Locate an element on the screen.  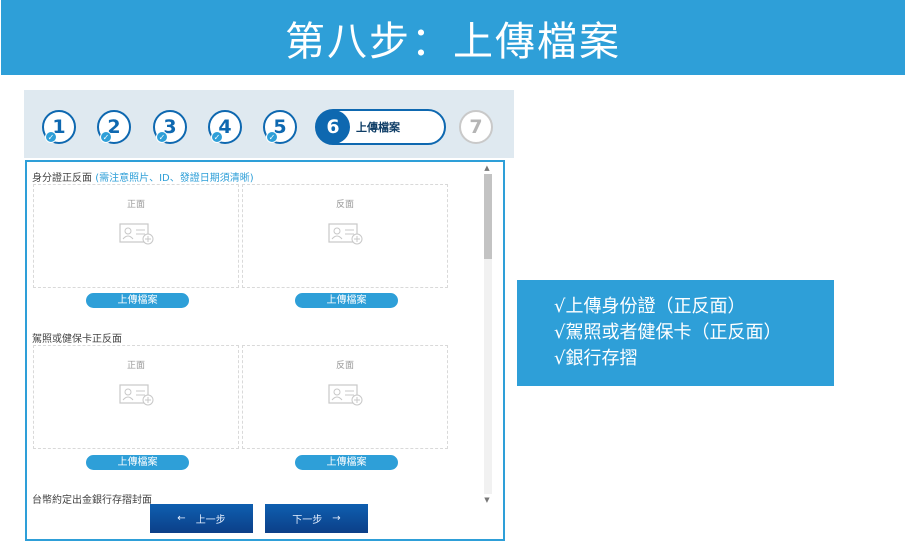
step-1: 1 ✓ is located at coordinates (59, 127).